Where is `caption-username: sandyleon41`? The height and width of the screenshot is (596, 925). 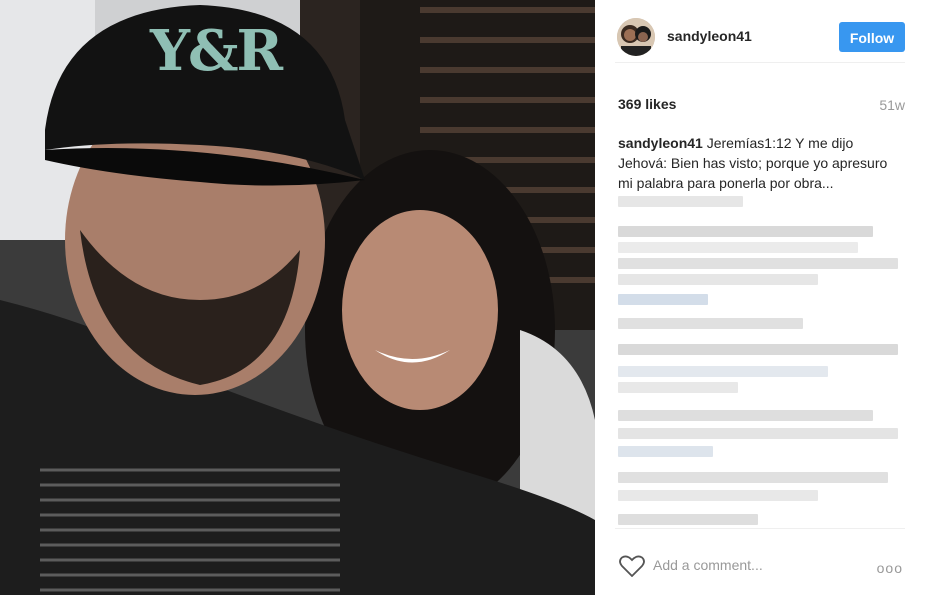 caption-username: sandyleon41 is located at coordinates (660, 143).